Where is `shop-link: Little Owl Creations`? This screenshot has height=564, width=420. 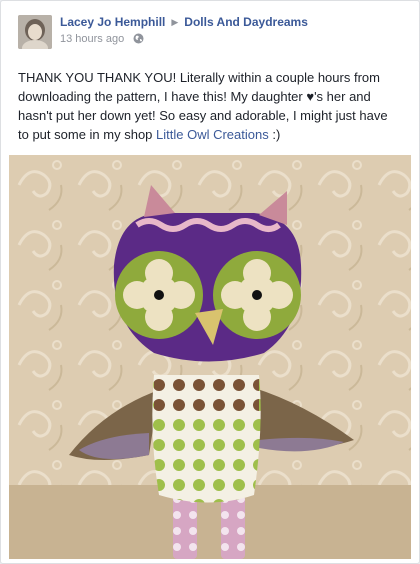
shop-link: Little Owl Creations is located at coordinates (212, 134).